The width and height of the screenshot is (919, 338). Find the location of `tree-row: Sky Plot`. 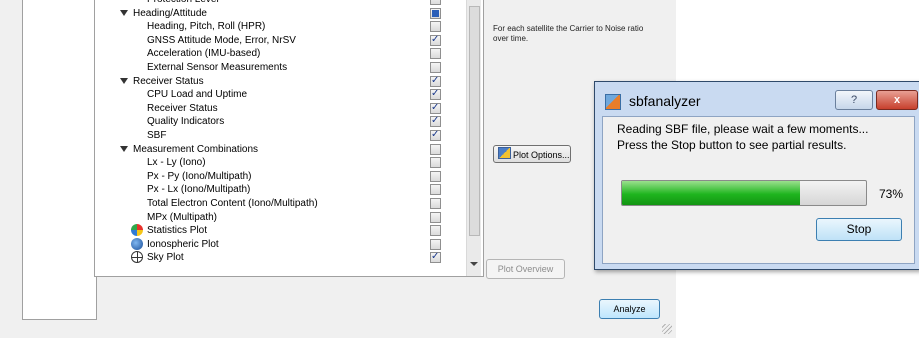

tree-row: Sky Plot is located at coordinates (289, 257).